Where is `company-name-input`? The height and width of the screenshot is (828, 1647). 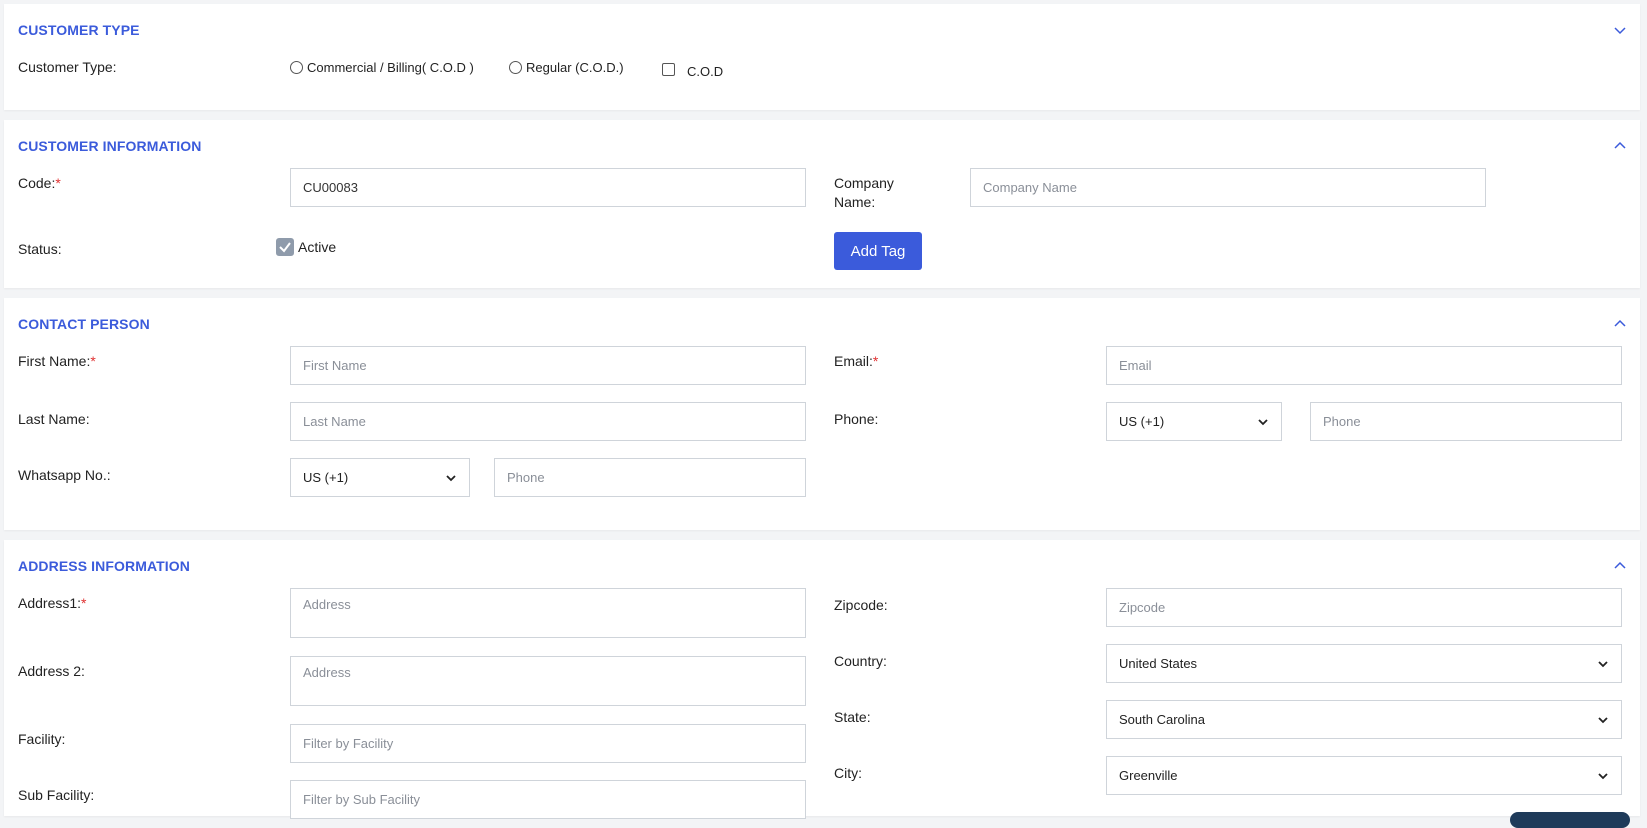
company-name-input is located at coordinates (1228, 187).